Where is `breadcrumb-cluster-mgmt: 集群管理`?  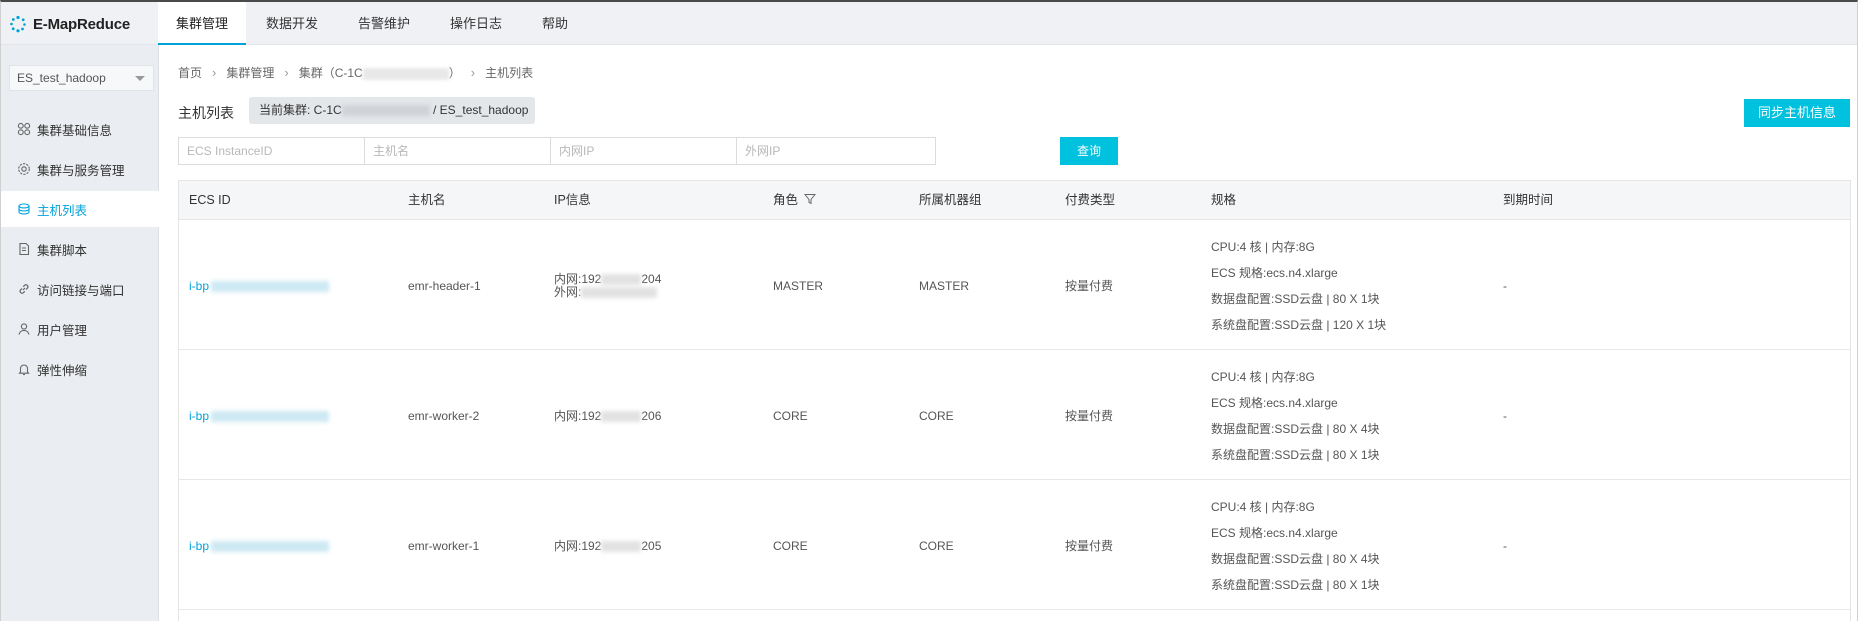
breadcrumb-cluster-mgmt: 集群管理 is located at coordinates (250, 72).